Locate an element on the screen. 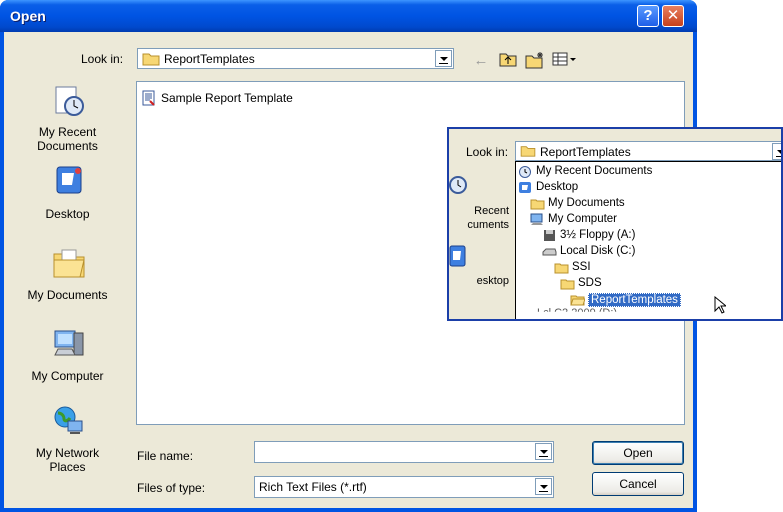 The height and width of the screenshot is (512, 783). help-button: ? is located at coordinates (648, 16).